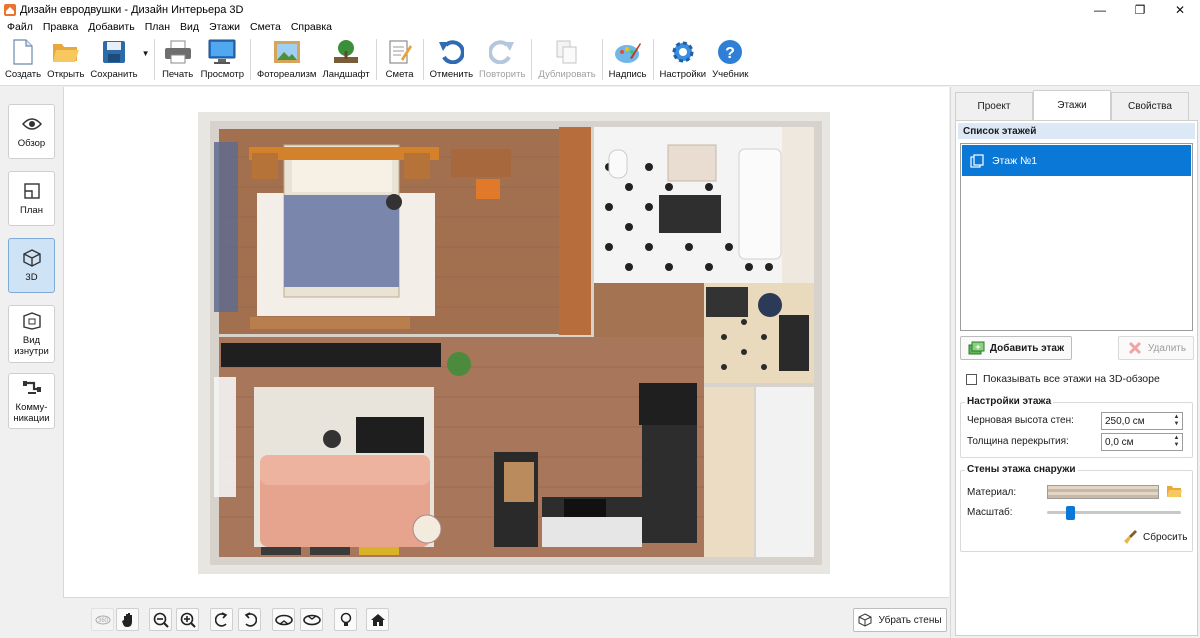 Image resolution: width=1200 pixels, height=638 pixels. I want to click on material-swatch, so click(1103, 492).